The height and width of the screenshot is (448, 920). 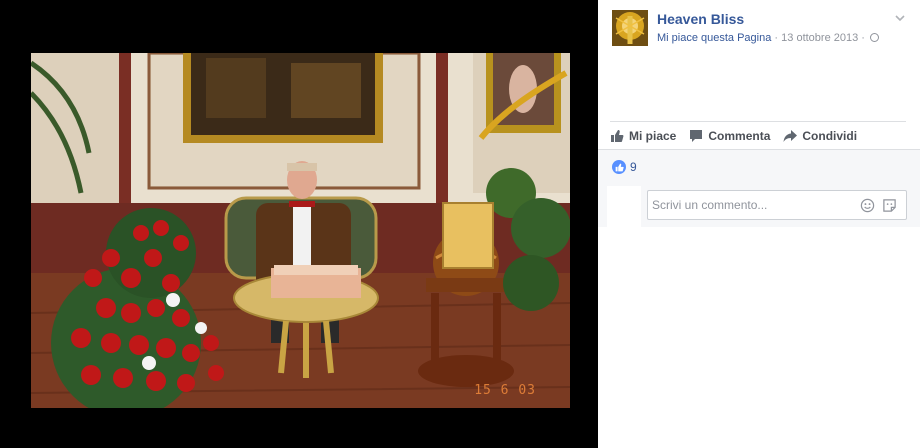 What do you see at coordinates (830, 135) in the screenshot?
I see `share-button-label: Condividi` at bounding box center [830, 135].